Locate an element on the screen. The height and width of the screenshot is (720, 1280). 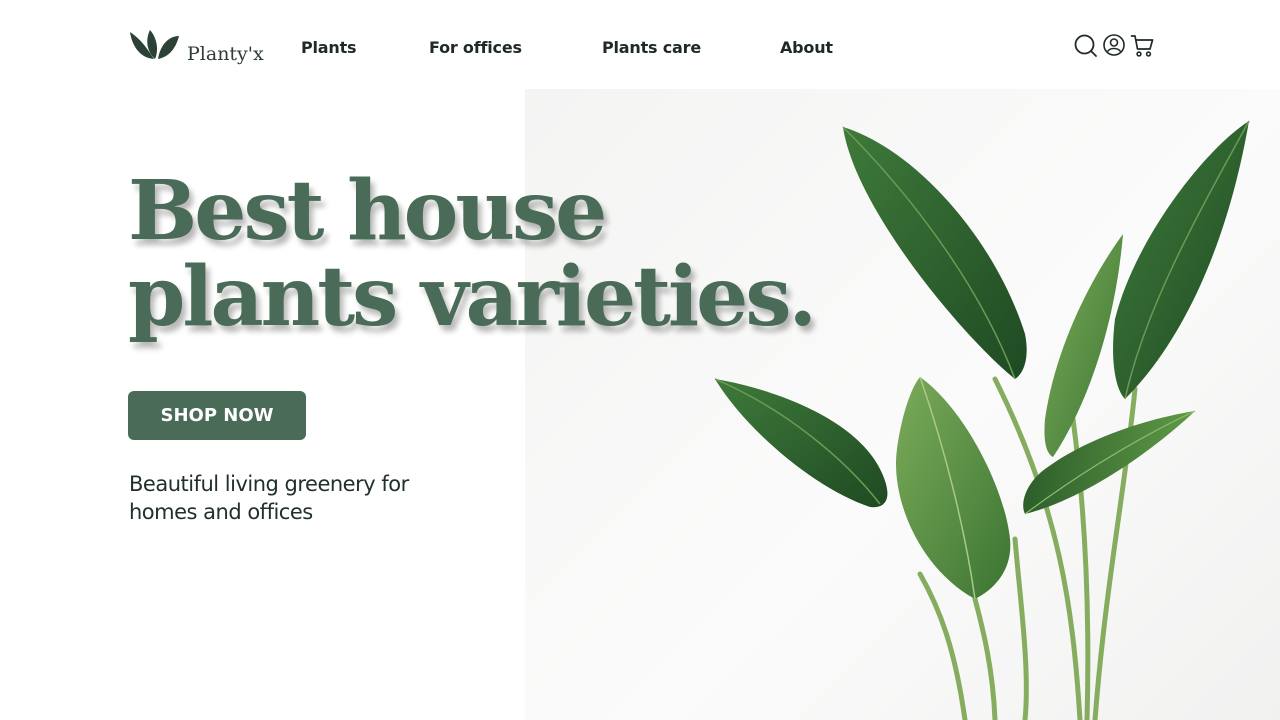
search-icon is located at coordinates (1086, 46).